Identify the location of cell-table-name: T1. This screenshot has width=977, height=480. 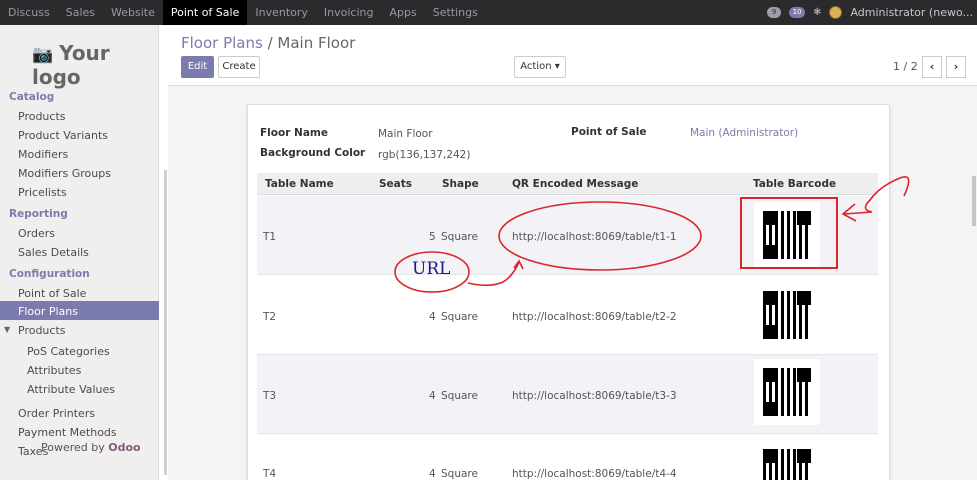
(270, 237).